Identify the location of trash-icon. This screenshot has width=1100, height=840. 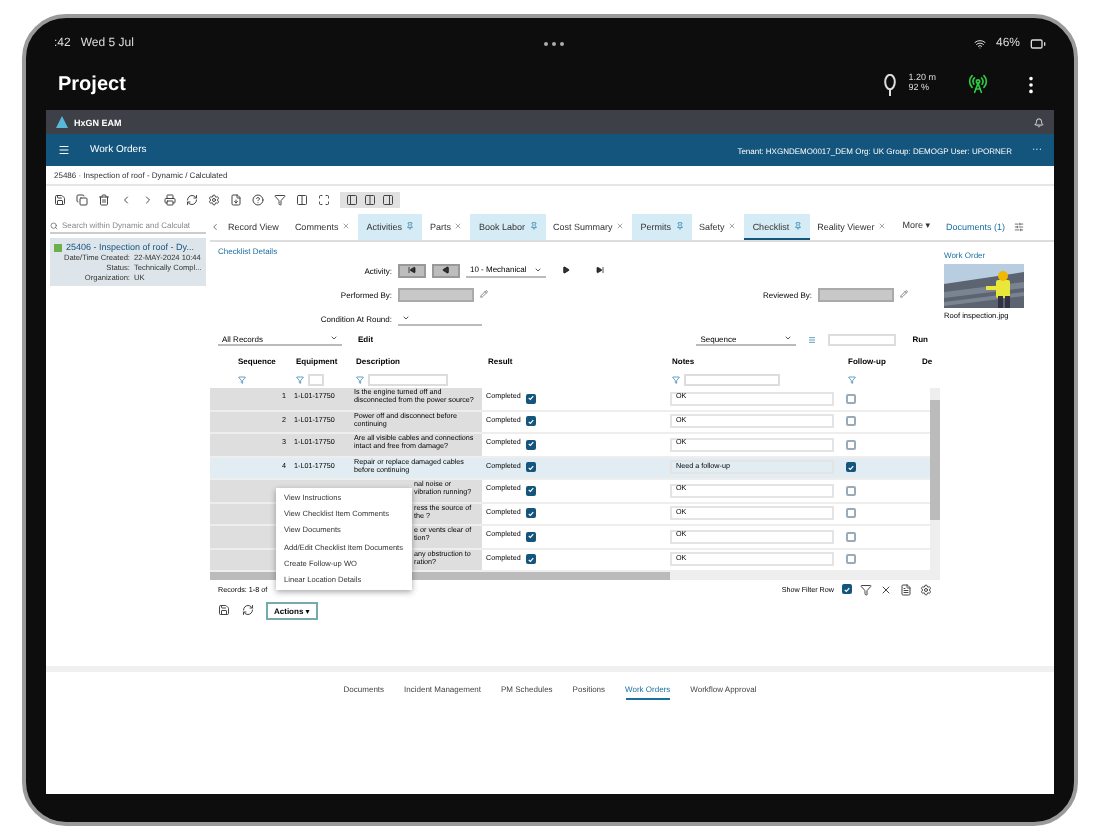
(104, 200).